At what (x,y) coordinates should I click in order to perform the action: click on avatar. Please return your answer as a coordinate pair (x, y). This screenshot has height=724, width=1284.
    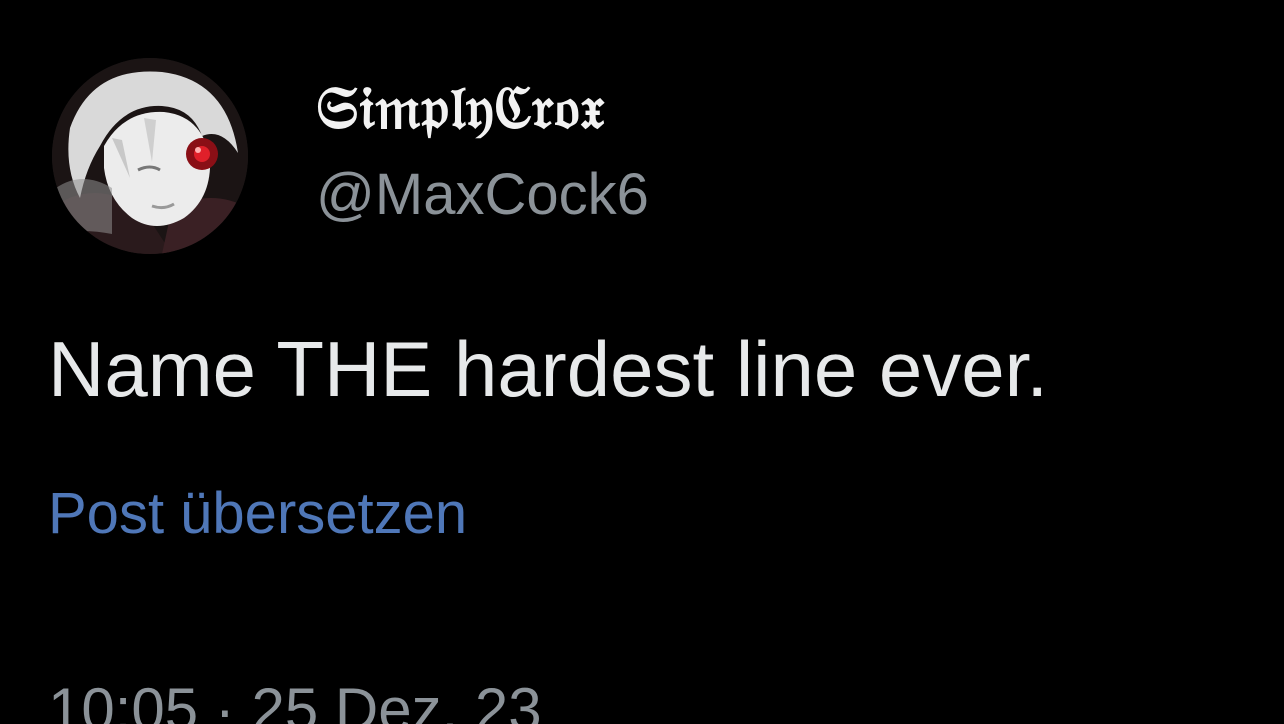
    Looking at the image, I should click on (150, 156).